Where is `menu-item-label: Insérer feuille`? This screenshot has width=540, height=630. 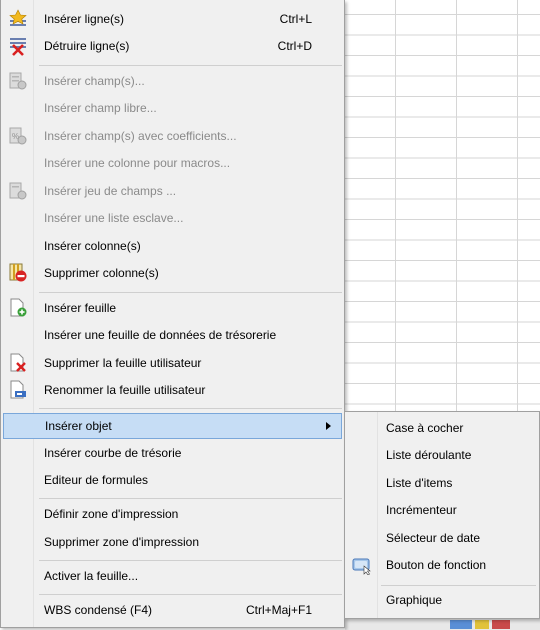
menu-item-label: Insérer feuille is located at coordinates (80, 308).